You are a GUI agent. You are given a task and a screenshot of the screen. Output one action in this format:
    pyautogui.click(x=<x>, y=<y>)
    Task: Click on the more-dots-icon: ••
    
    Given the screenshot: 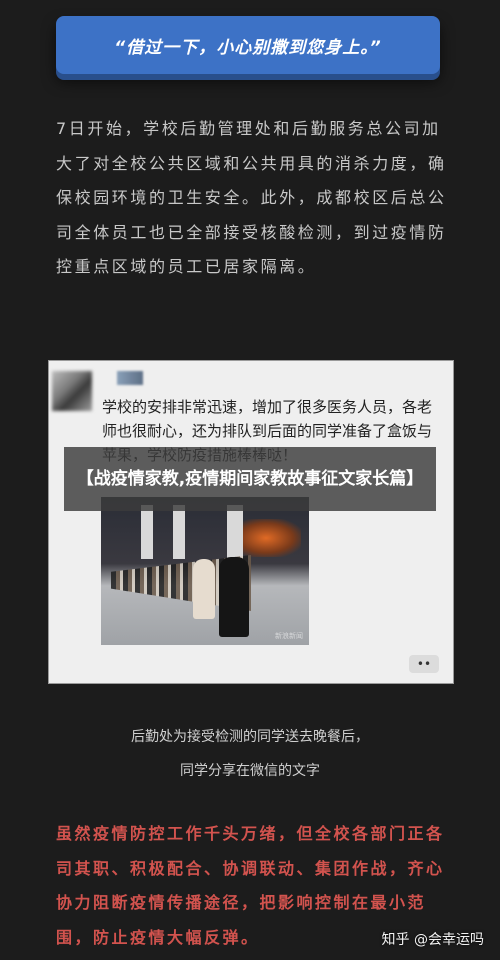 What is the action you would take?
    pyautogui.click(x=424, y=664)
    